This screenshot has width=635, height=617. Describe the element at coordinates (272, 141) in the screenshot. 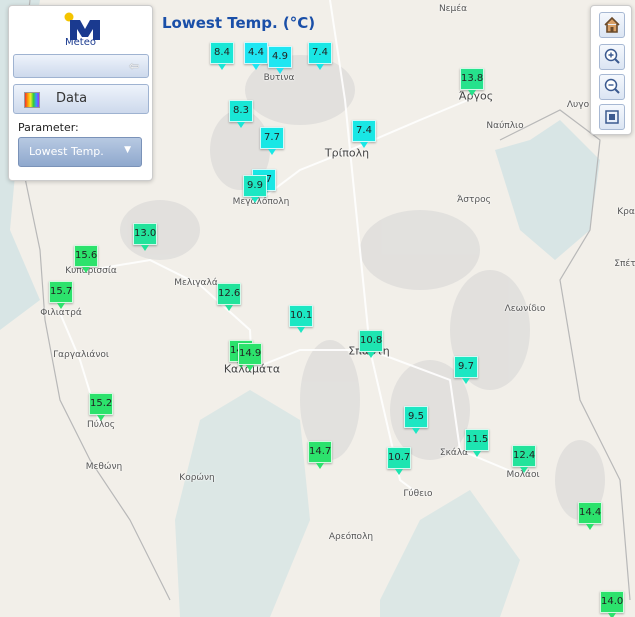

I see `station-marker: 7.7` at that location.